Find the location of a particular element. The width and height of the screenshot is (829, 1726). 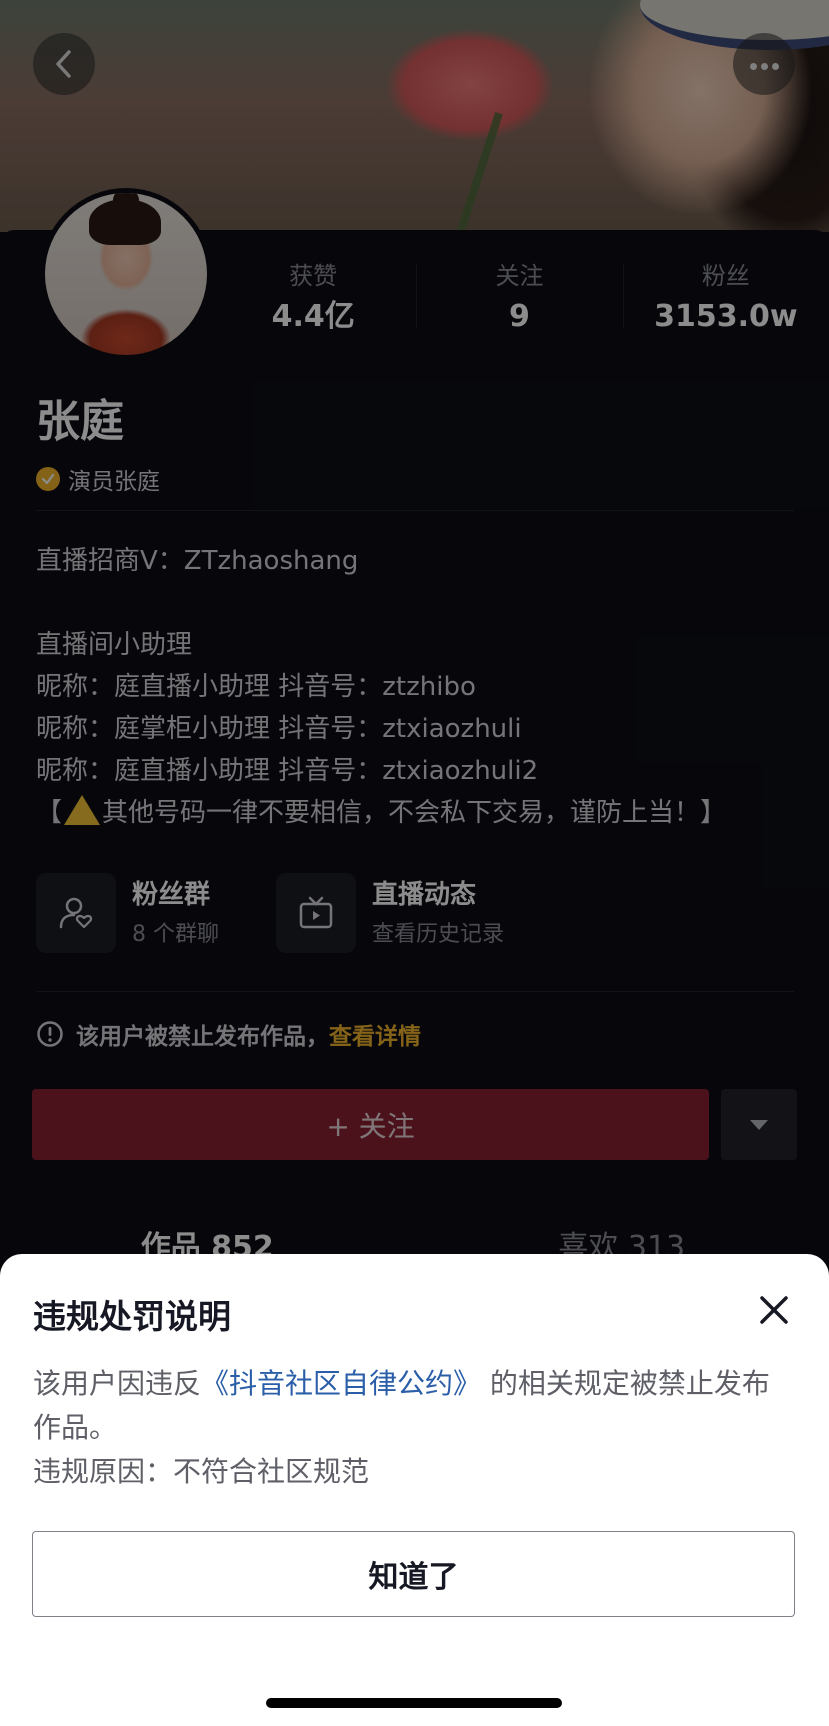

close-button is located at coordinates (774, 1310).